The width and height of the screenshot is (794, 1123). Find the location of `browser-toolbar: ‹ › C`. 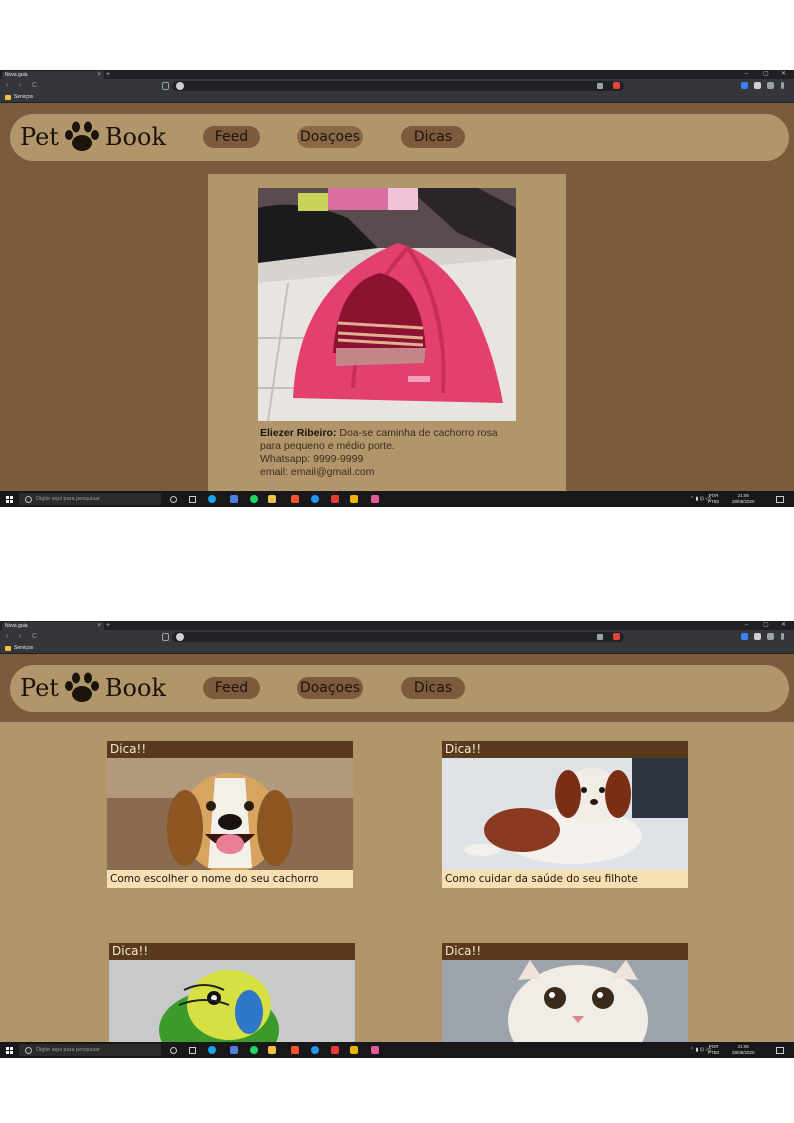

browser-toolbar: ‹ › C is located at coordinates (397, 637).